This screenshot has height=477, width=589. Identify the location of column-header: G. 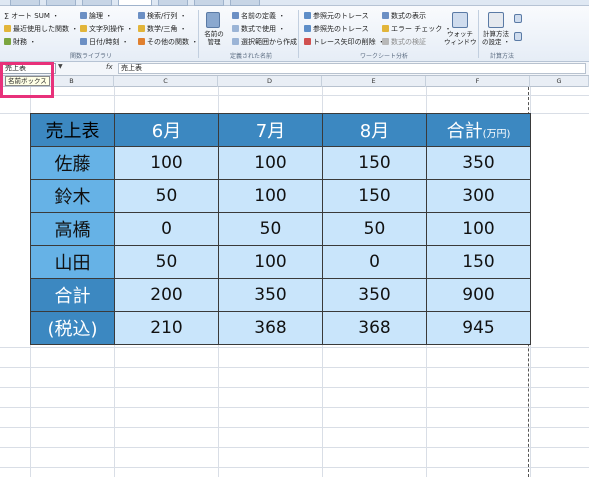
(559, 81).